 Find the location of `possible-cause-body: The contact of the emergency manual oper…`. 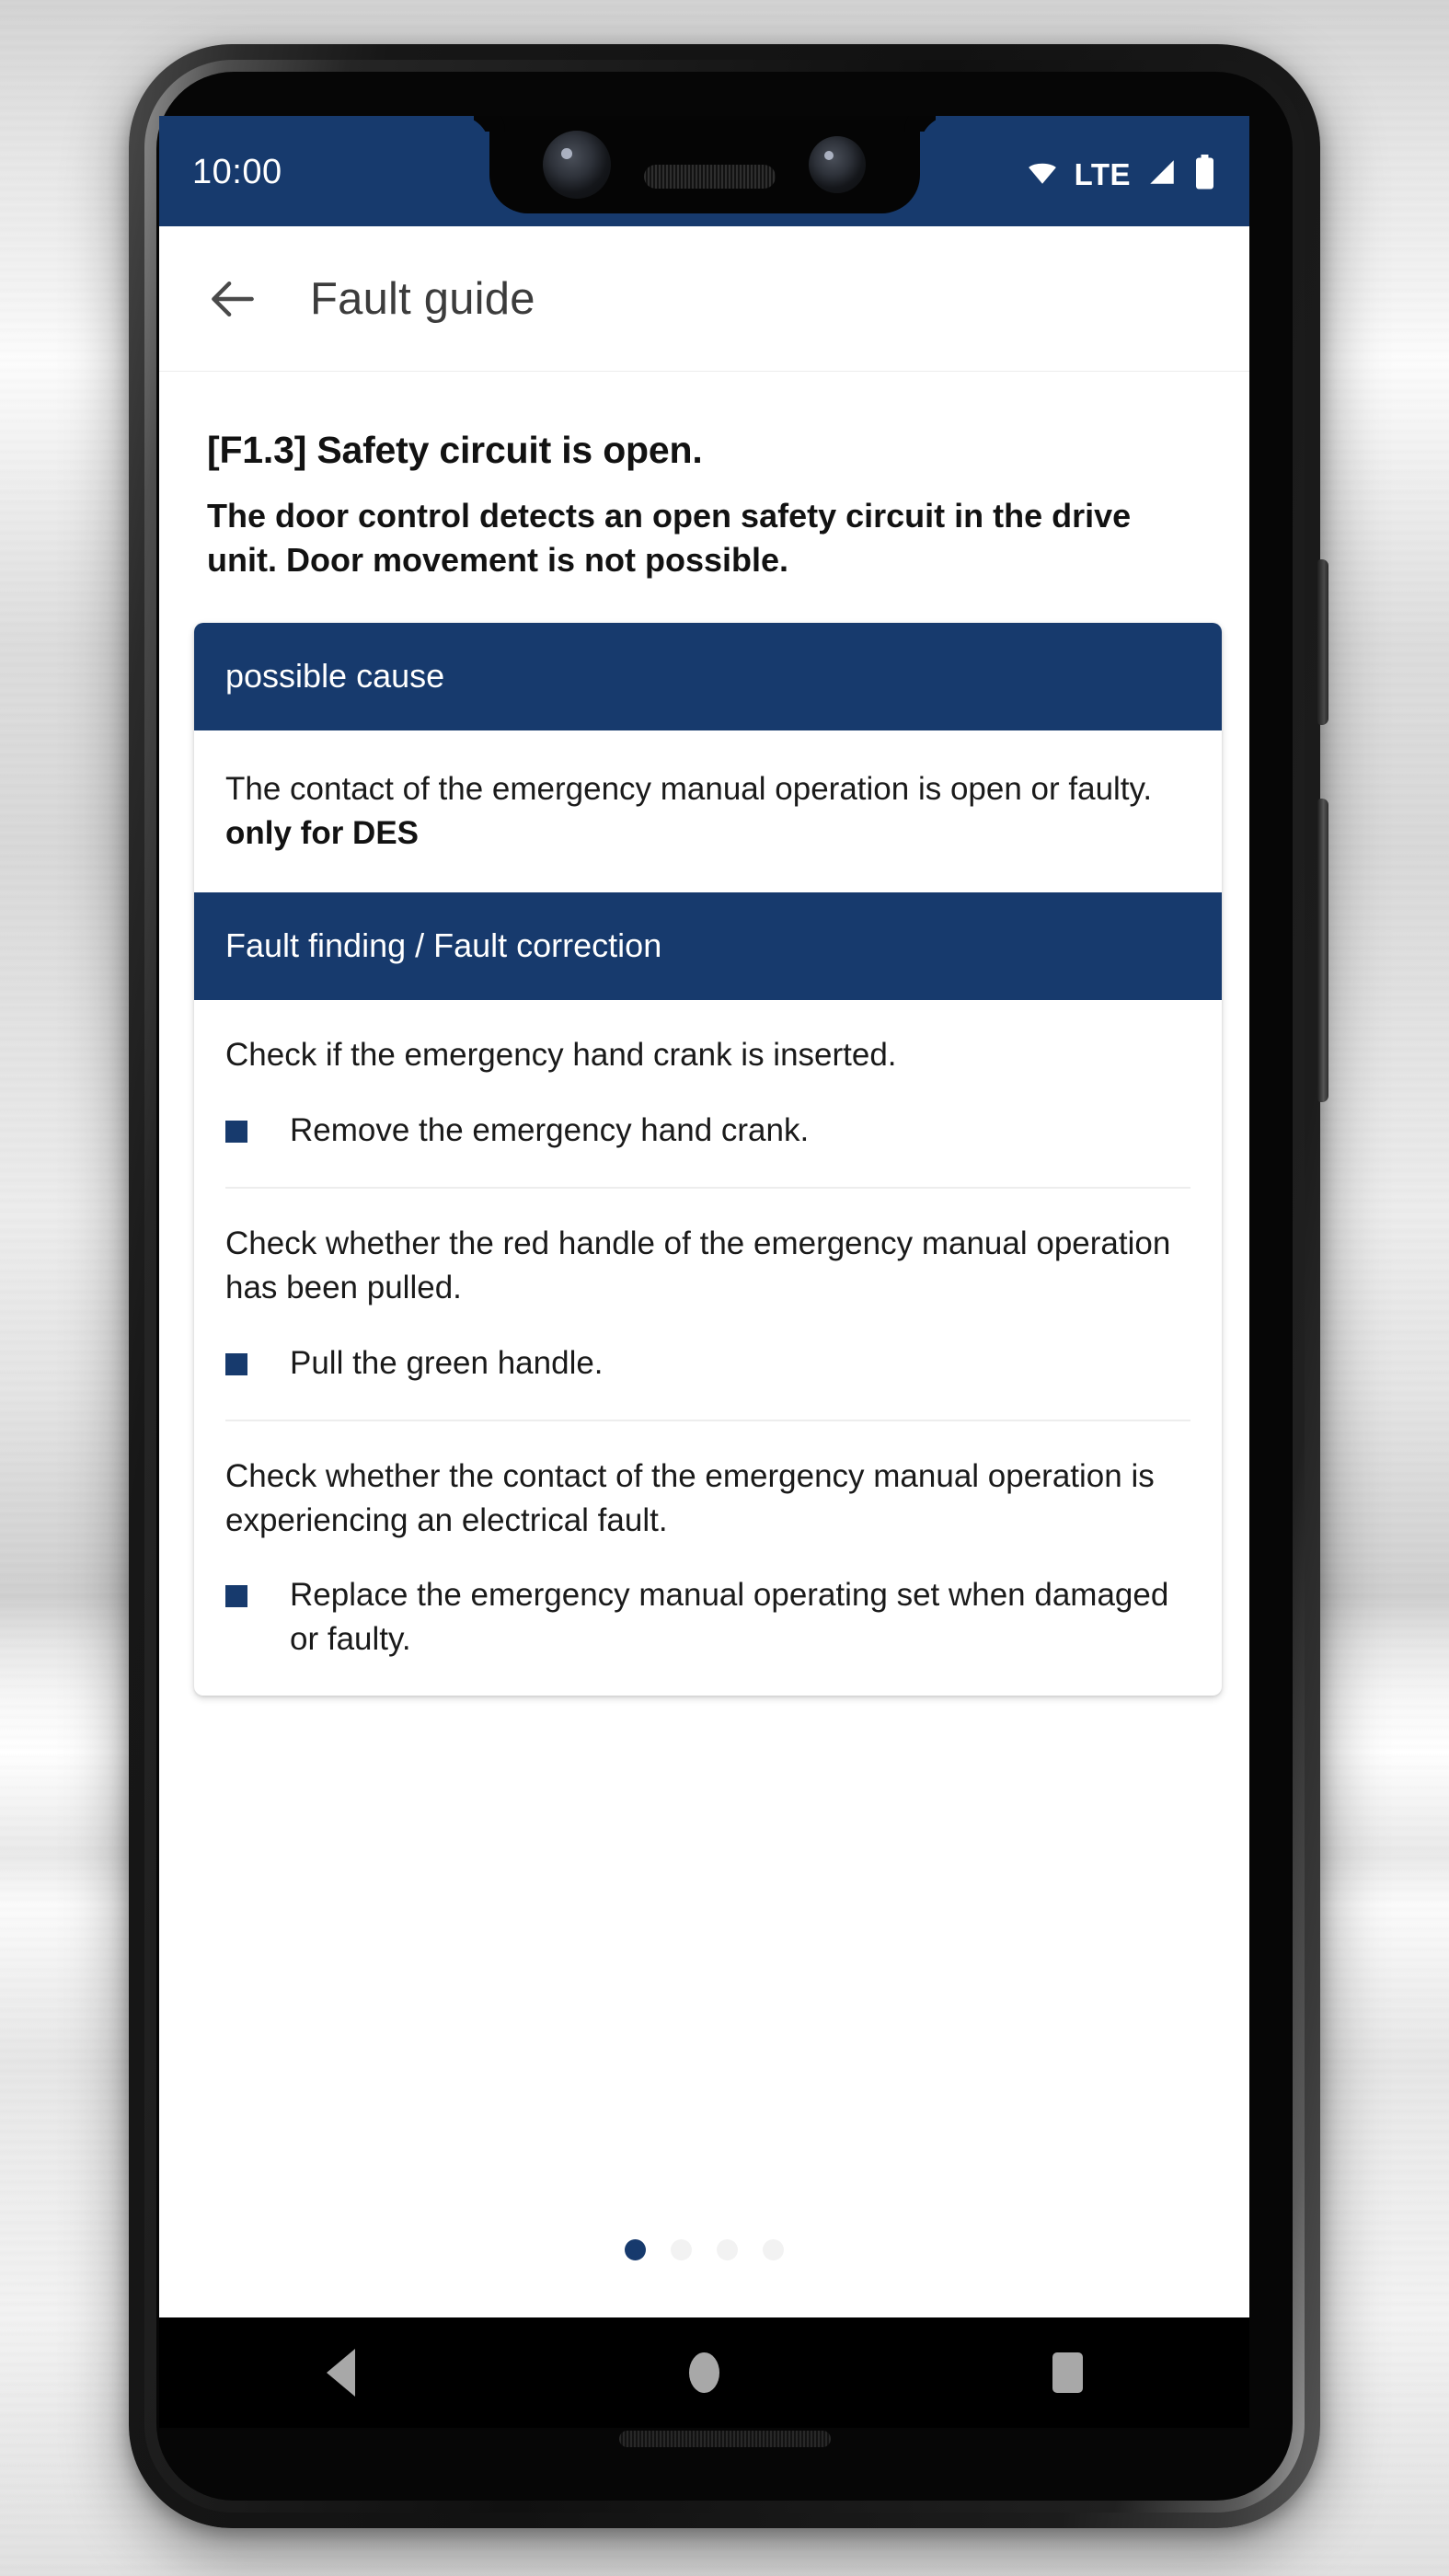

possible-cause-body: The contact of the emergency manual oper… is located at coordinates (708, 810).